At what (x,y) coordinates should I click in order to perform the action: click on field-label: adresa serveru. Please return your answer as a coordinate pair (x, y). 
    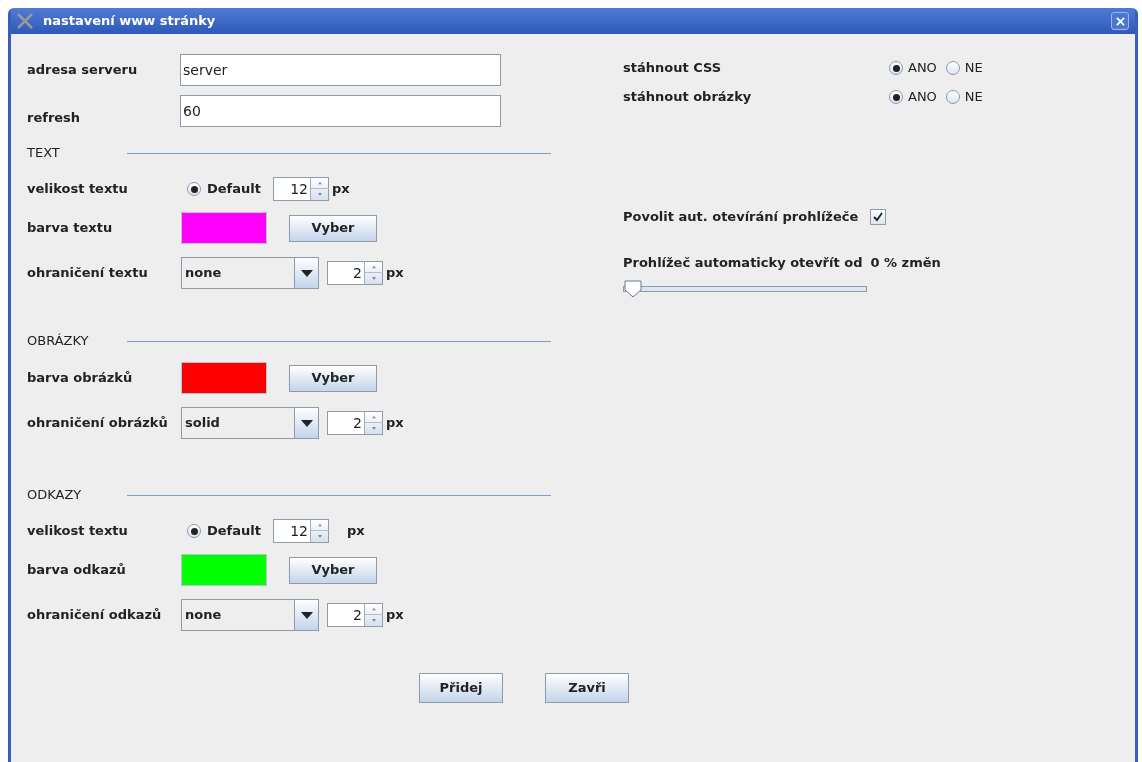
    Looking at the image, I should click on (83, 70).